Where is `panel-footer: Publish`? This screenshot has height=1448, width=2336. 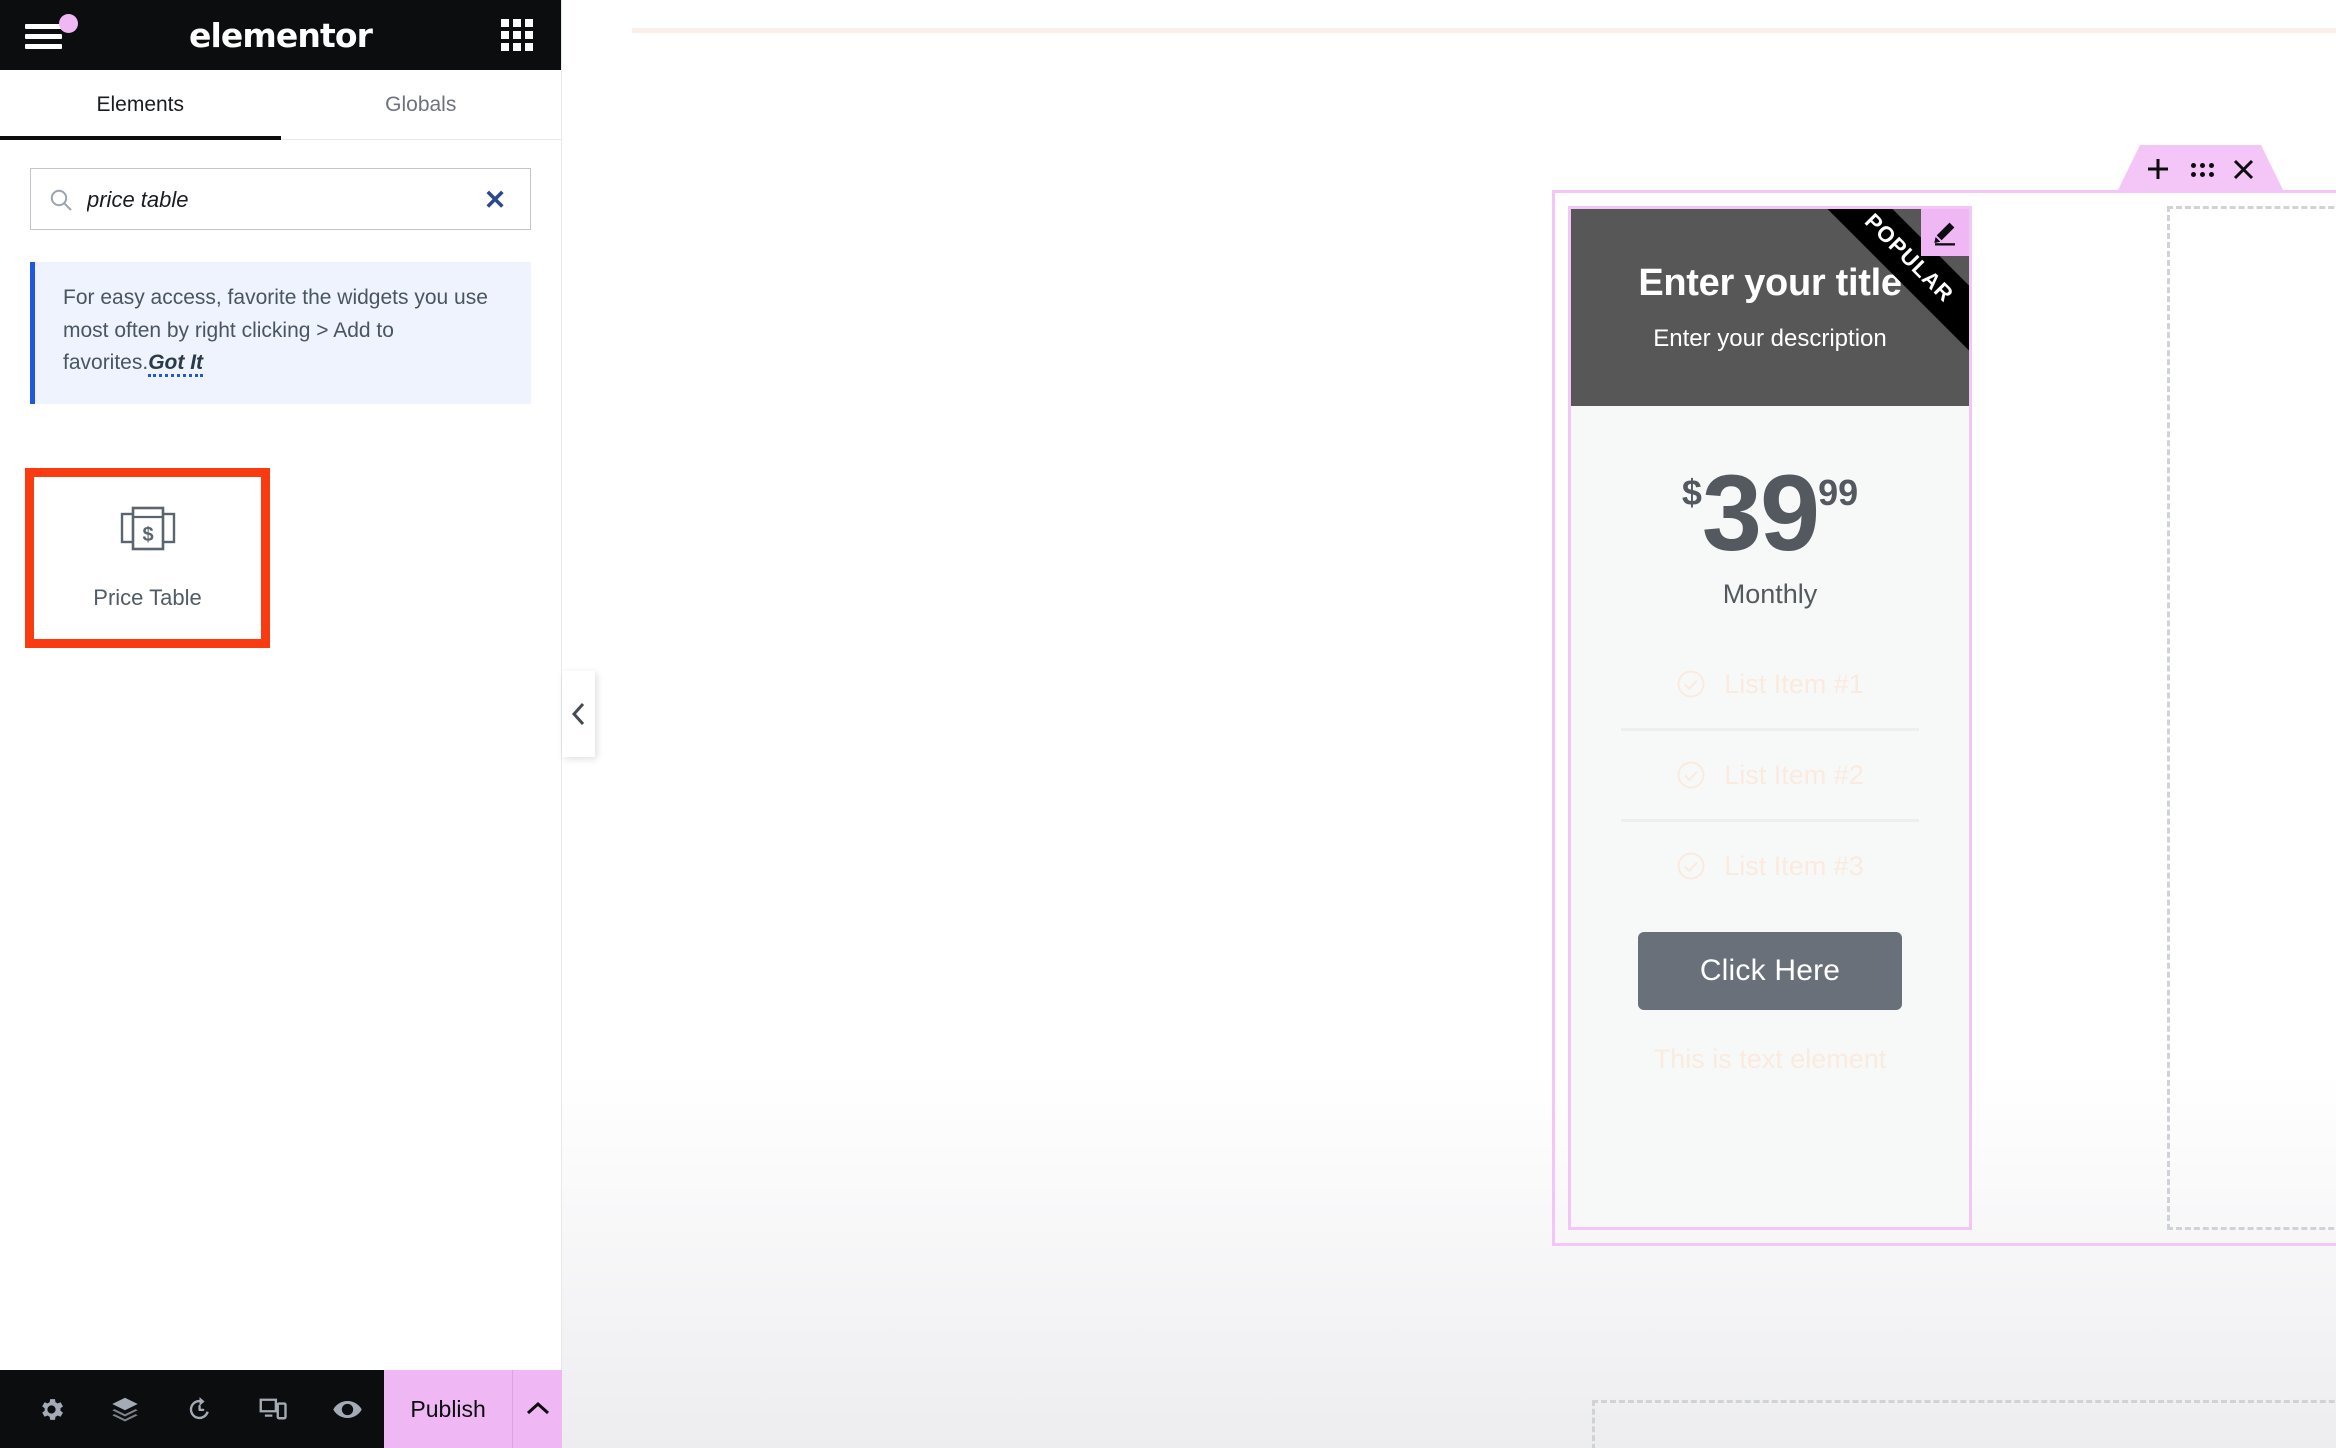
panel-footer: Publish is located at coordinates (281, 1409).